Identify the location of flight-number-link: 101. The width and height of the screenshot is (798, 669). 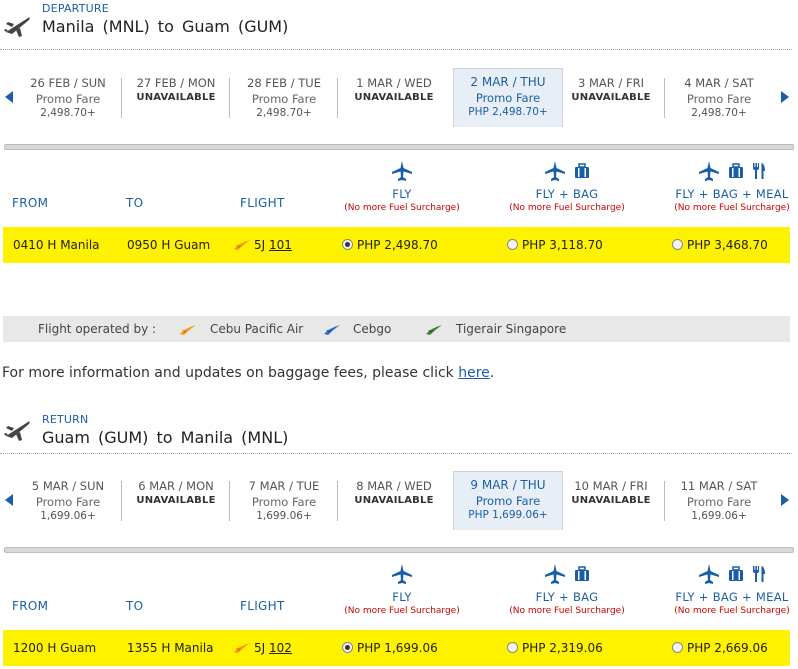
(280, 245).